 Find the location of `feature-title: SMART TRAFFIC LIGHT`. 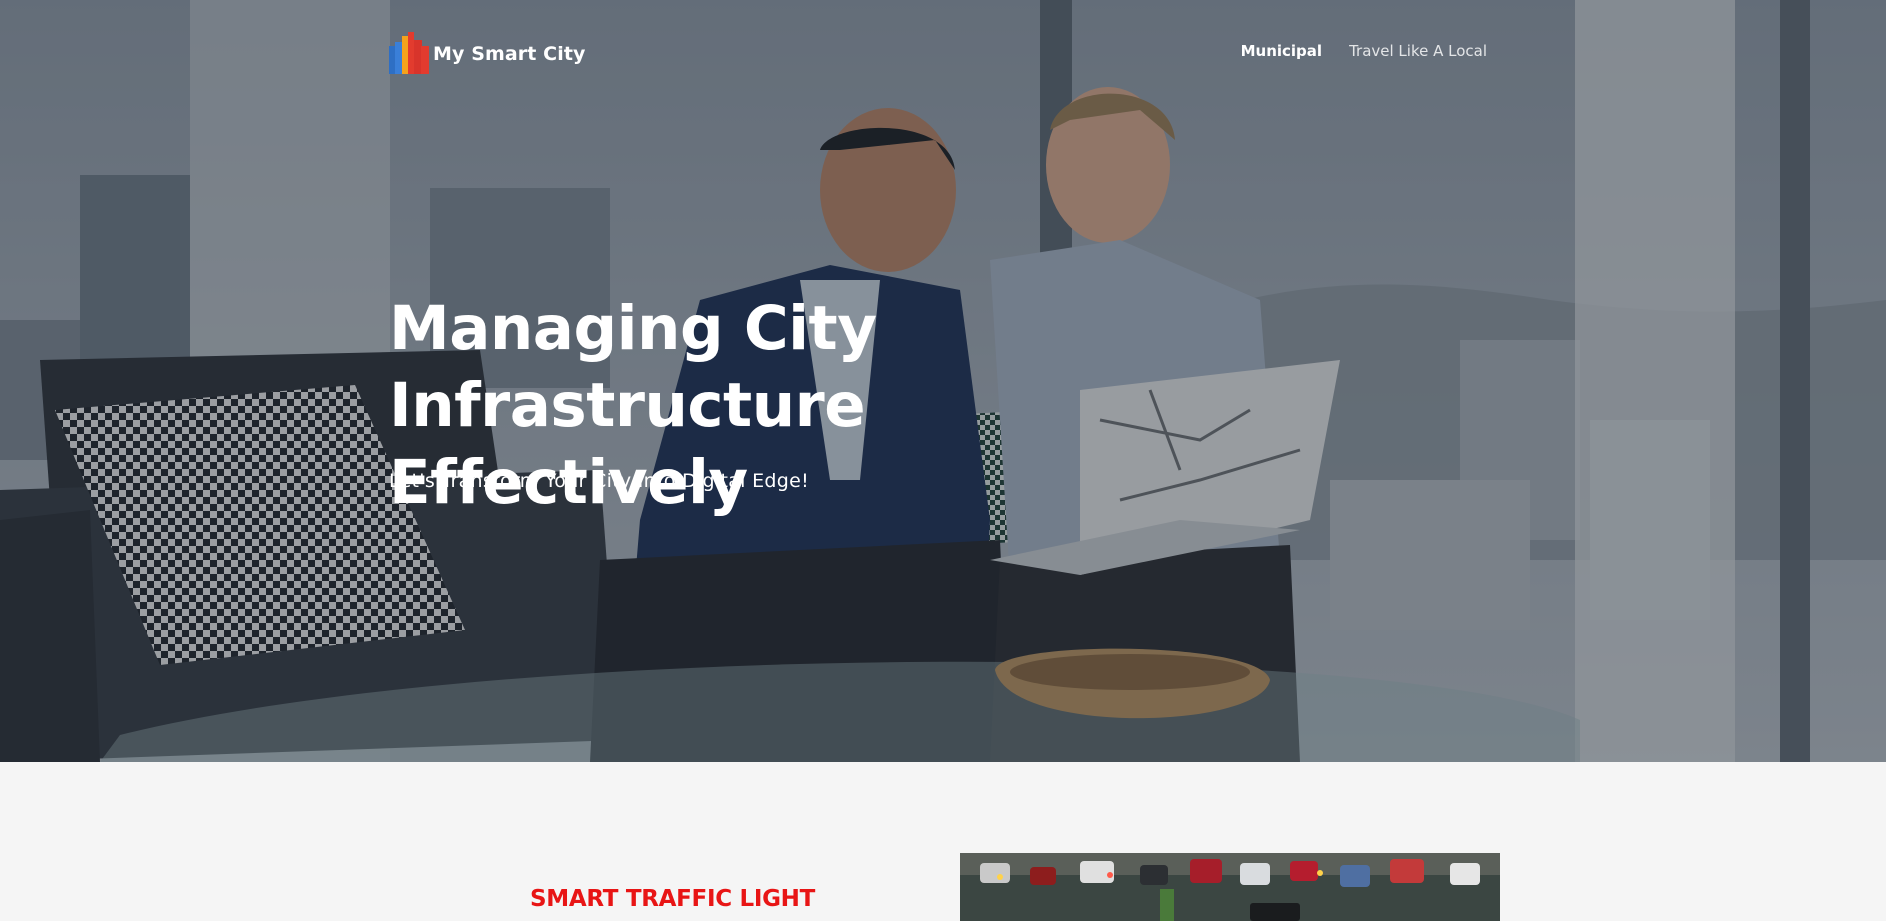

feature-title: SMART TRAFFIC LIGHT is located at coordinates (673, 899).